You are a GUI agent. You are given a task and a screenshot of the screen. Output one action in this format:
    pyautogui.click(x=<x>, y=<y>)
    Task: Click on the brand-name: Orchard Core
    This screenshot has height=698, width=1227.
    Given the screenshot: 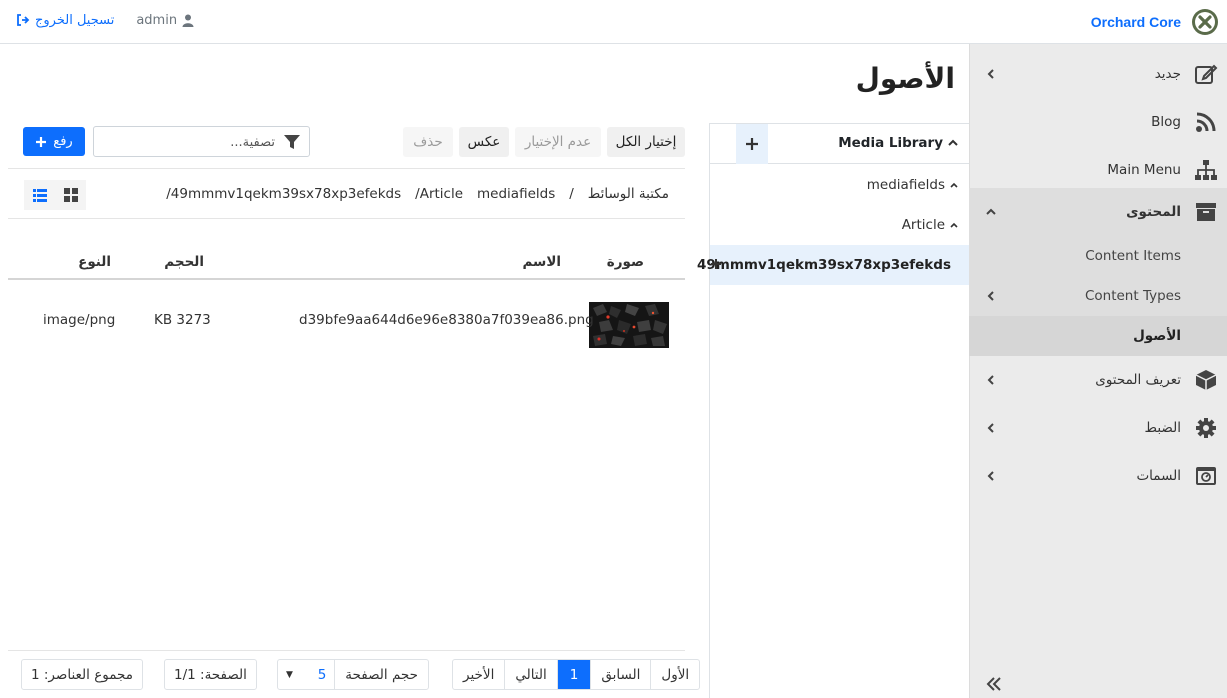 What is the action you would take?
    pyautogui.click(x=1136, y=22)
    